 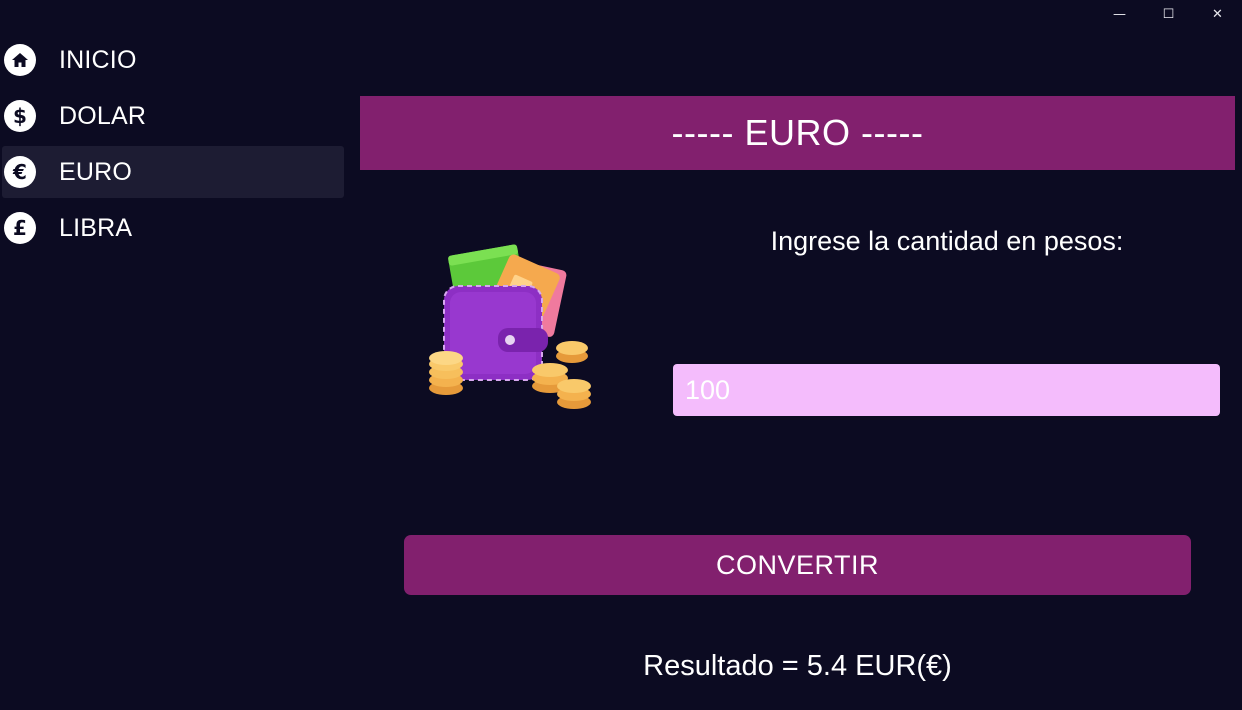 I want to click on sidebar-item-dolar: $ DOLAR, so click(x=173, y=116).